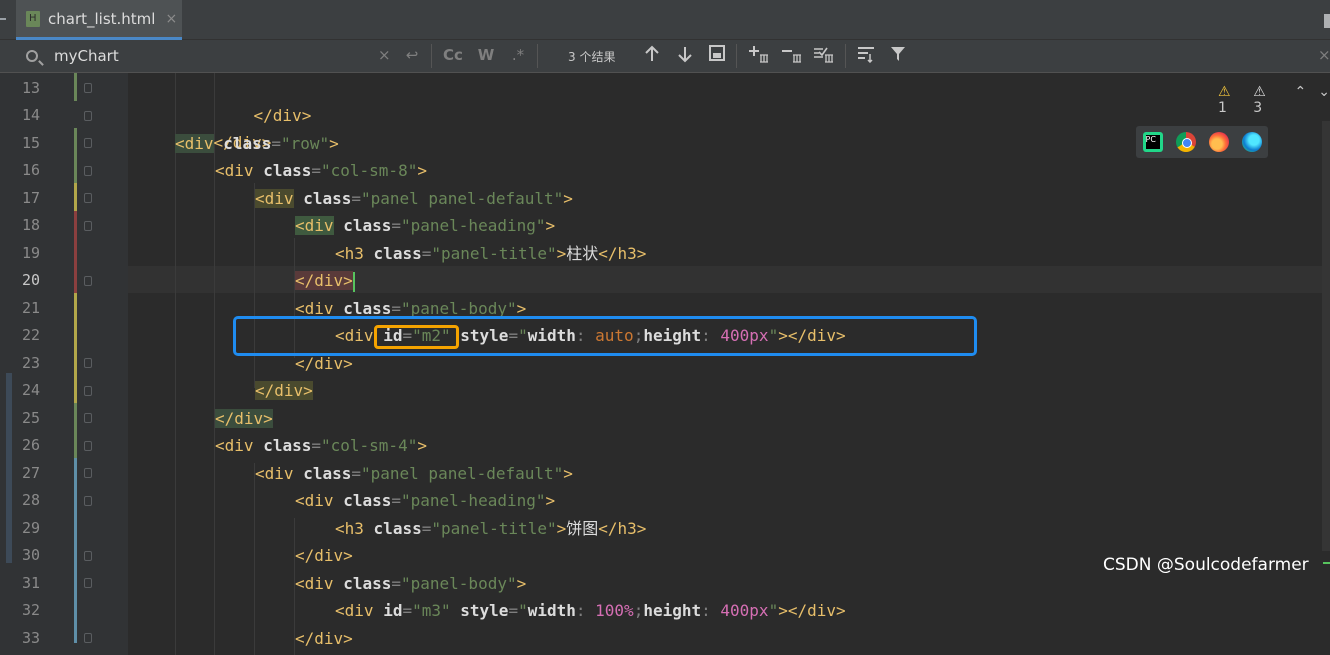  I want to click on find-bar: myChart × ↩ Cc W .* 3 个结果 ×, so click(665, 56).